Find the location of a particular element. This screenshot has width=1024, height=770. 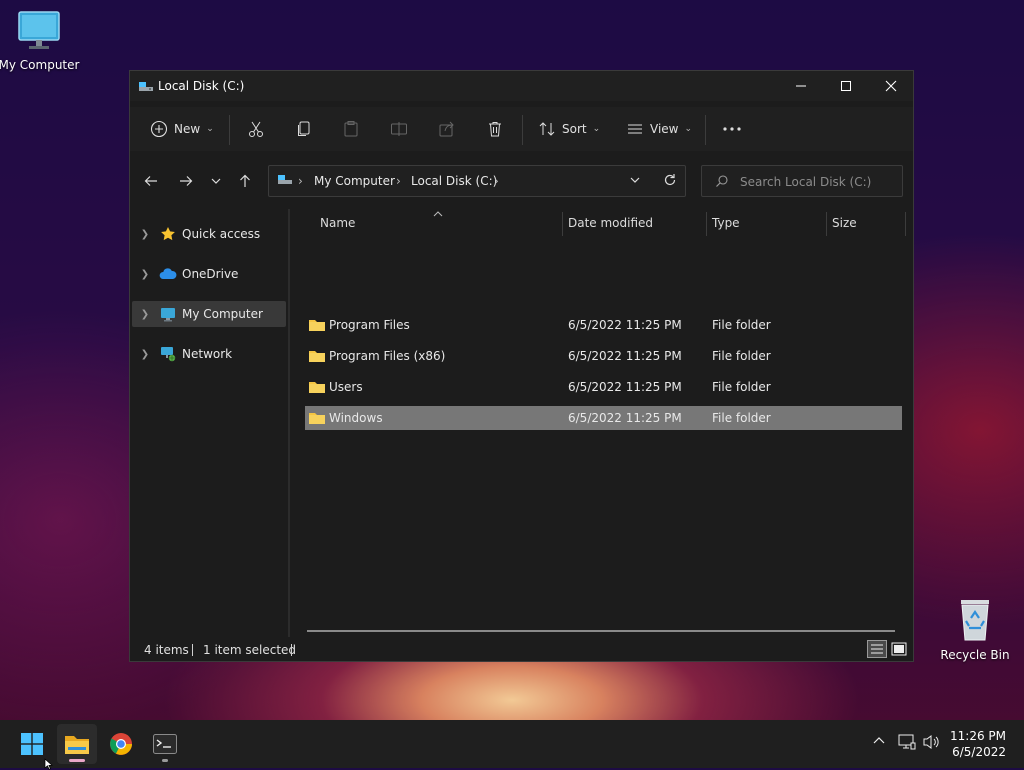

view-label: View is located at coordinates (664, 129).